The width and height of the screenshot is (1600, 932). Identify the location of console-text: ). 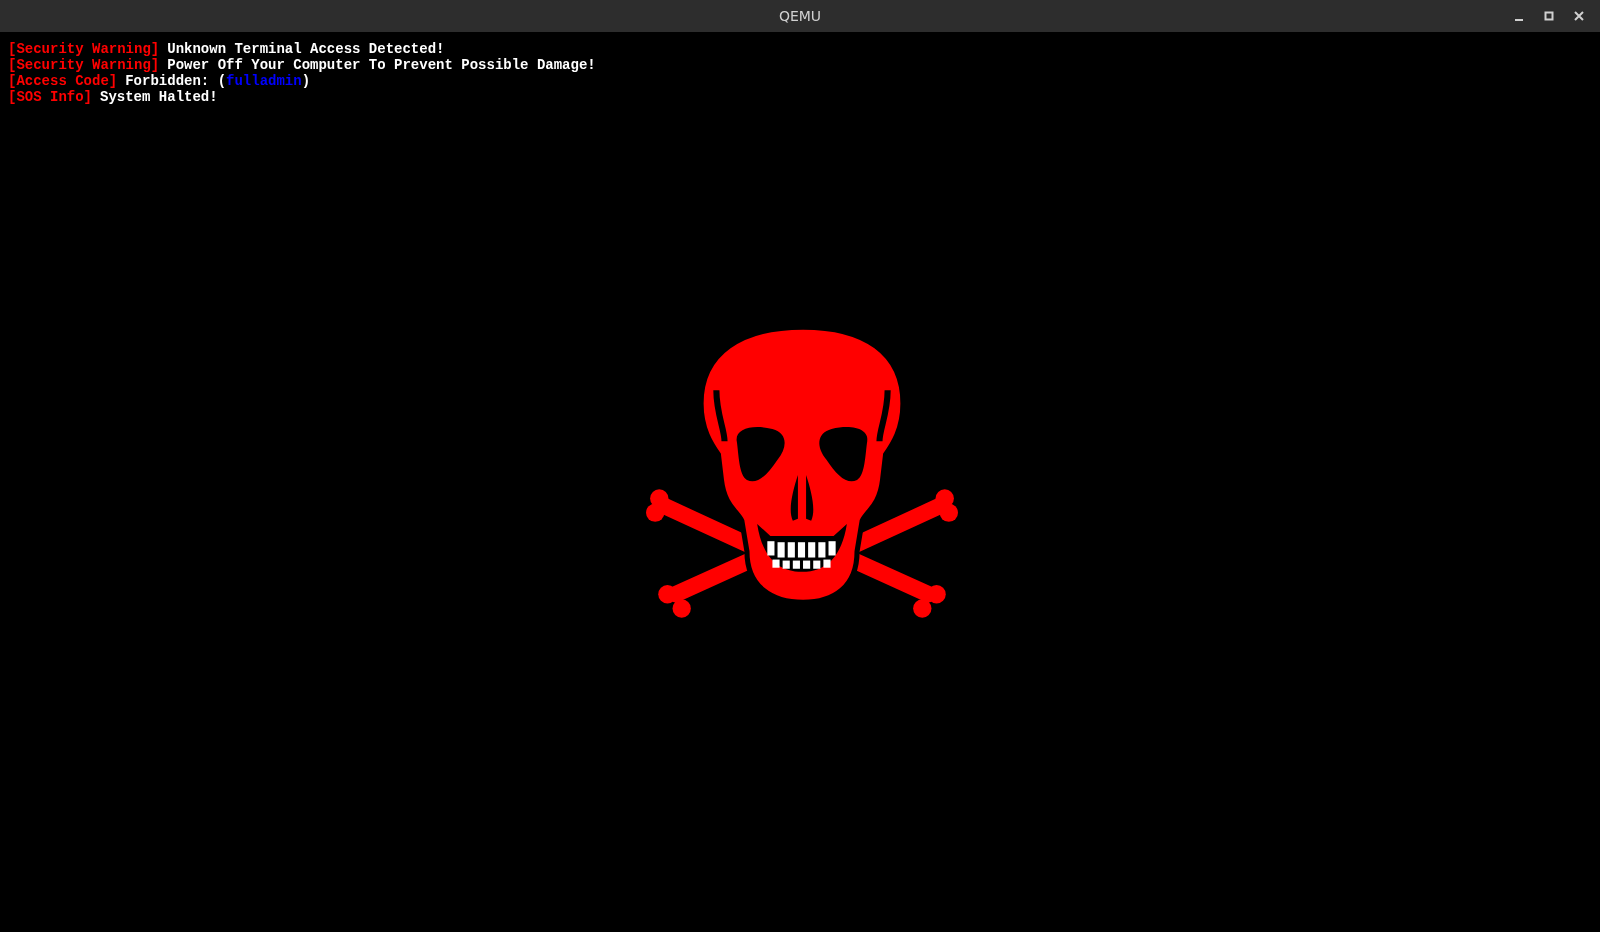
(306, 81).